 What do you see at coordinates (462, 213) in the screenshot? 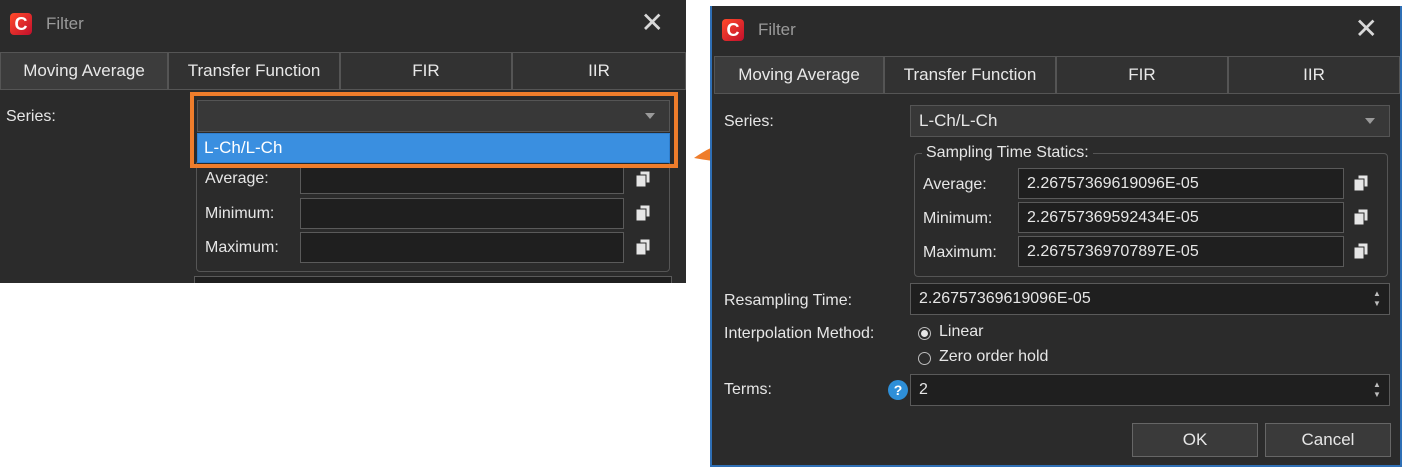
I see `minimum-field` at bounding box center [462, 213].